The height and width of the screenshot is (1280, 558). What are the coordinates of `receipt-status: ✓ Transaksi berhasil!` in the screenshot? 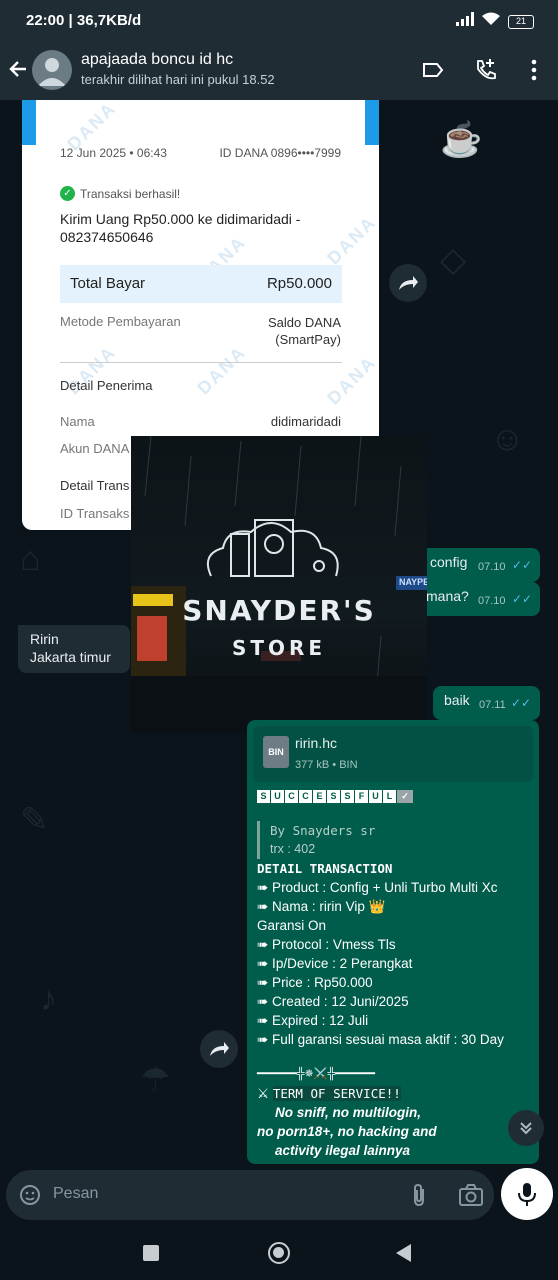 It's located at (120, 193).